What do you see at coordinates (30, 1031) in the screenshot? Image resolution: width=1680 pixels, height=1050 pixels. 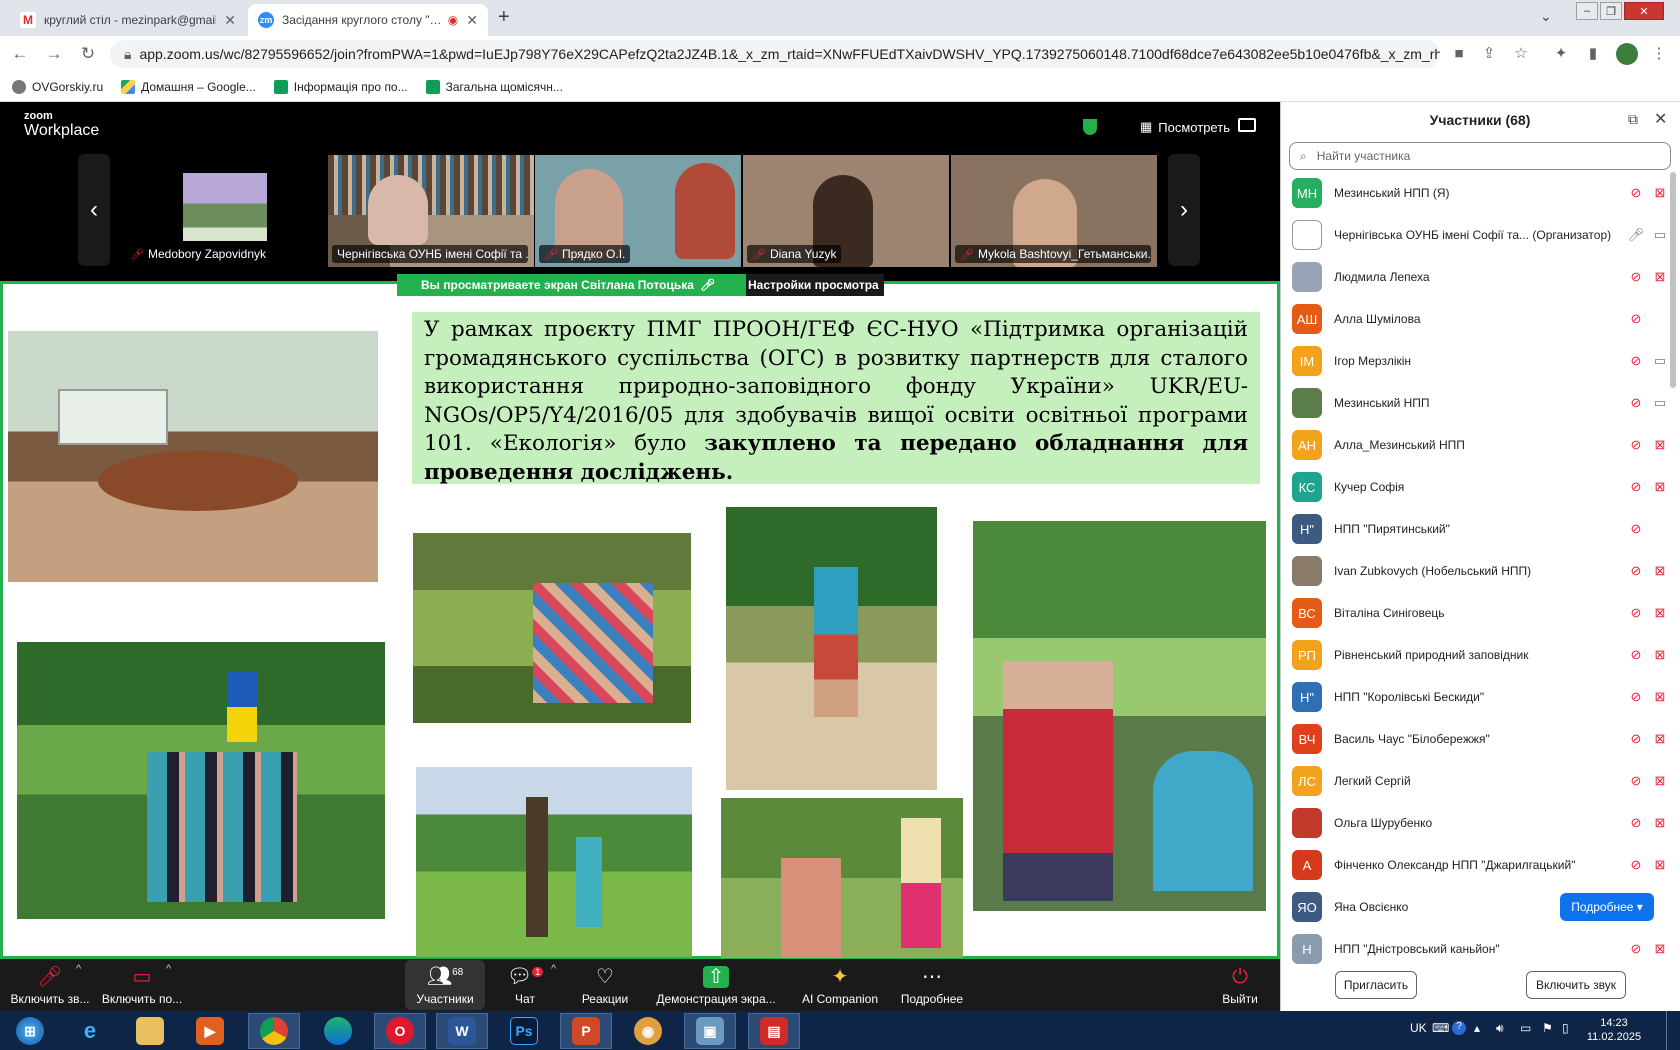 I see `start-button: ⊞` at bounding box center [30, 1031].